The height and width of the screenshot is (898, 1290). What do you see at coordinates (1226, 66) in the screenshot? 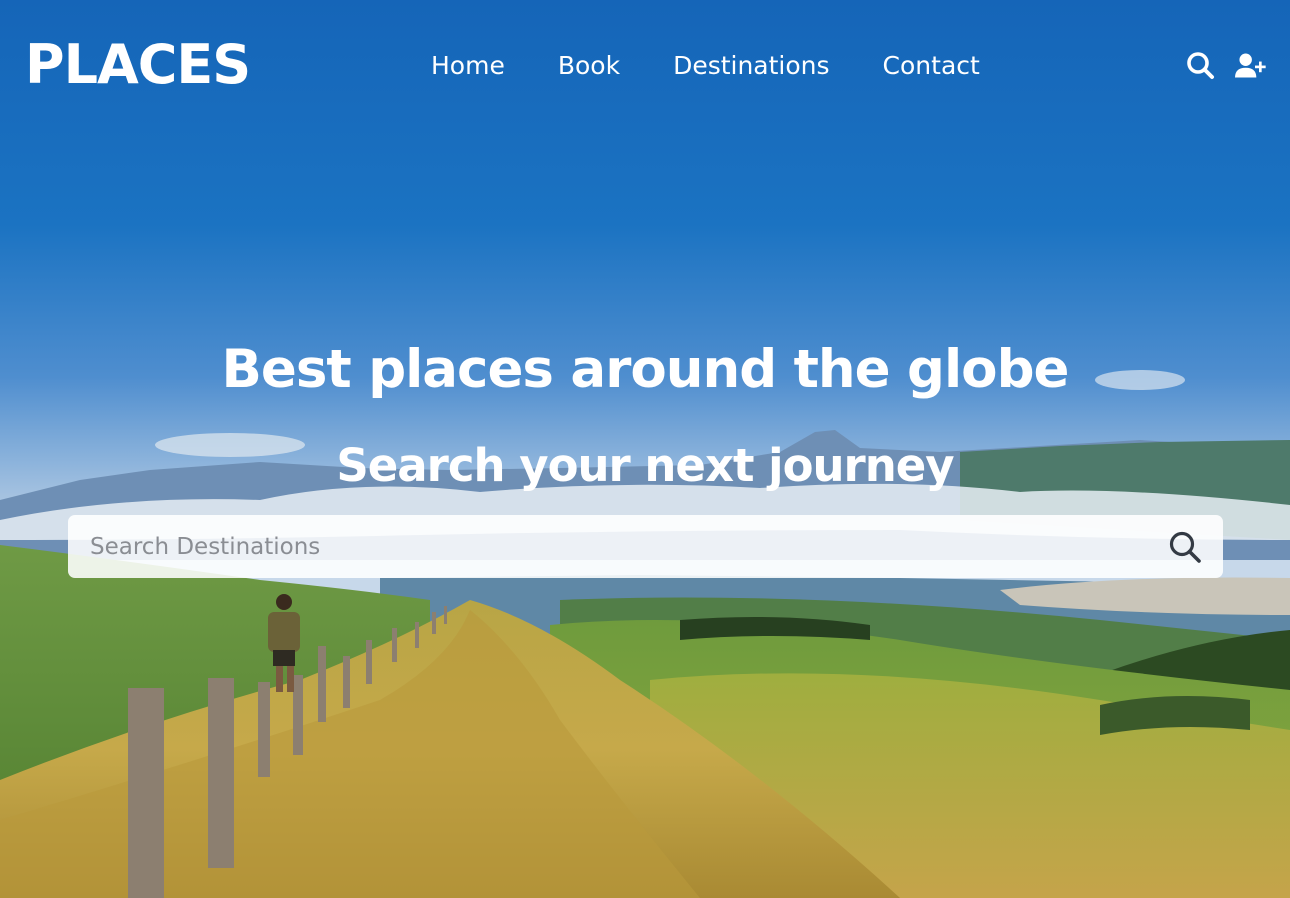
I see `nav-actions` at bounding box center [1226, 66].